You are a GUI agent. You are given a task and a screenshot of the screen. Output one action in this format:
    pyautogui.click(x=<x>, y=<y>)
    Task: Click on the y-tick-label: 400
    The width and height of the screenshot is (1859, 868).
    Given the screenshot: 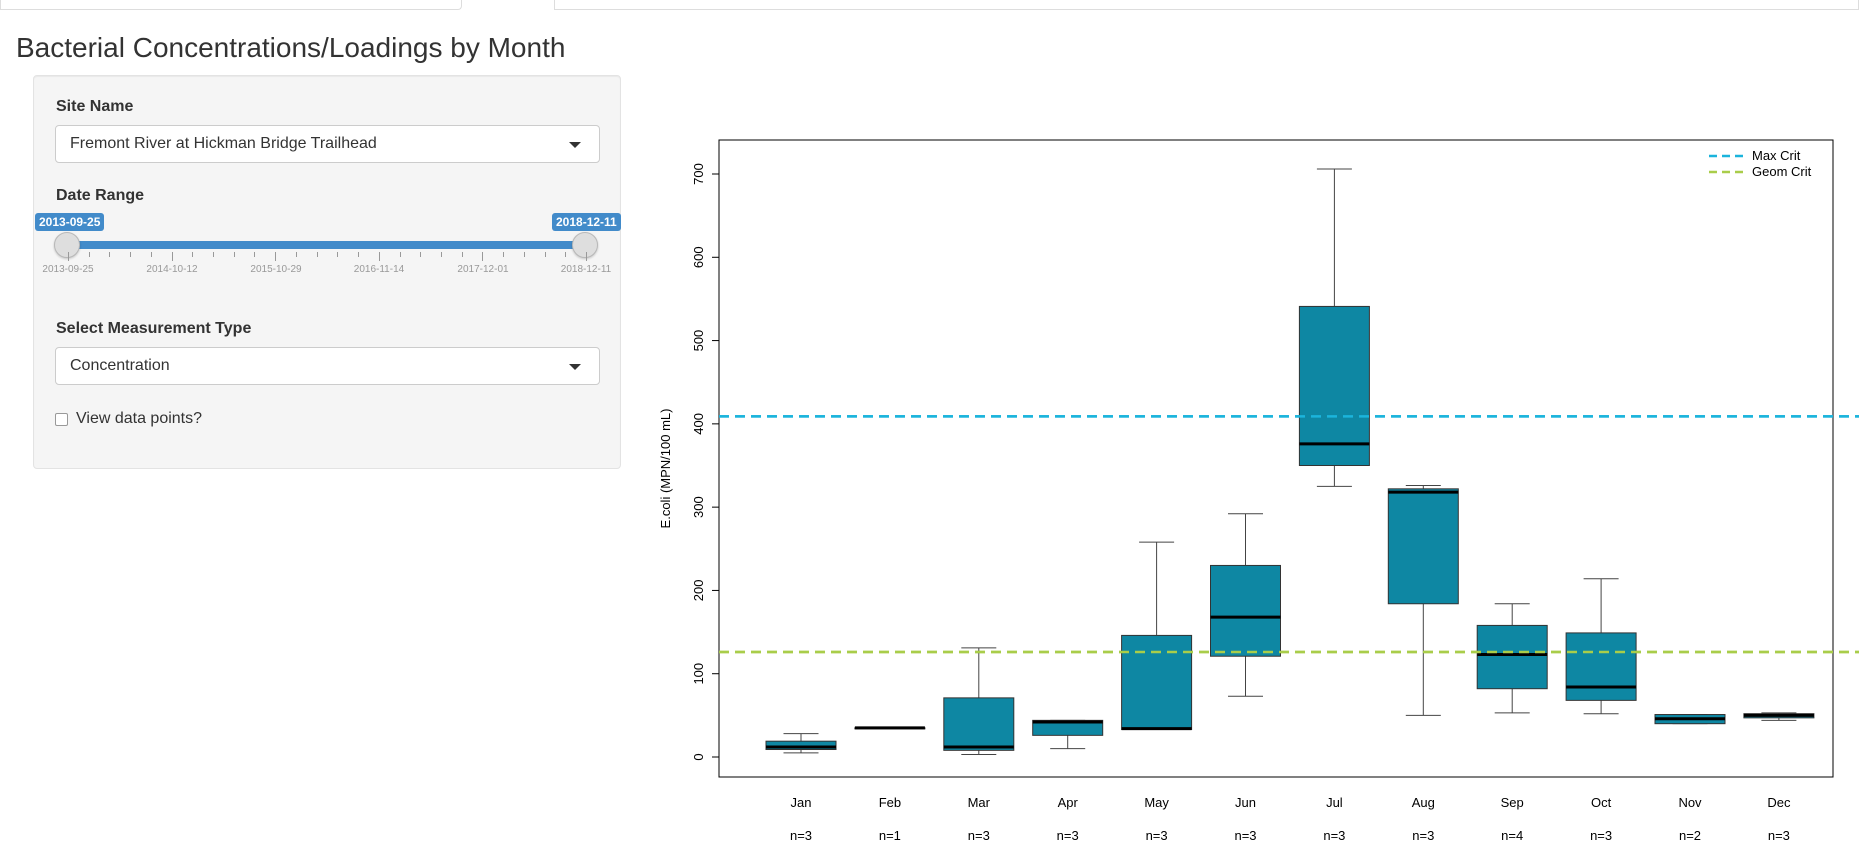 What is the action you would take?
    pyautogui.click(x=698, y=424)
    